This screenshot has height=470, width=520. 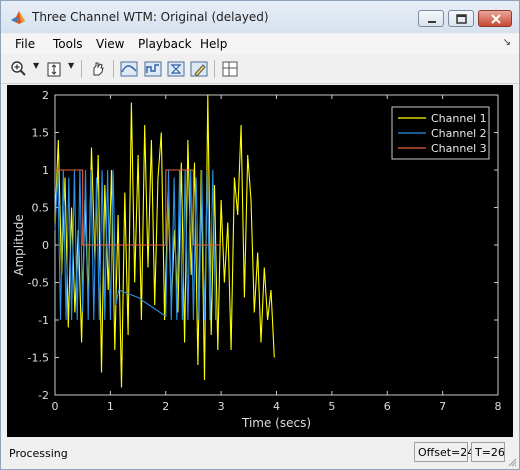 I want to click on x-tick-label: 6, so click(x=387, y=406).